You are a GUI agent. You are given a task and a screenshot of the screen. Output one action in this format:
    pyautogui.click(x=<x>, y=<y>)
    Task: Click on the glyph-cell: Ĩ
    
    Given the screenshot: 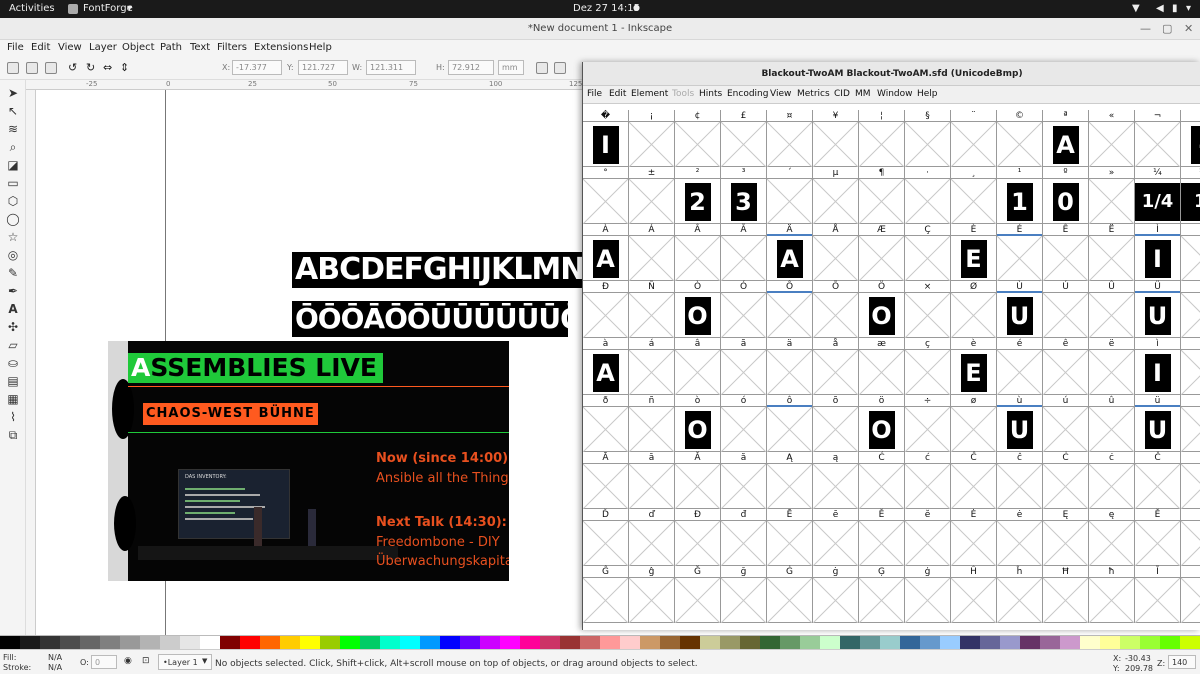 What is the action you would take?
    pyautogui.click(x=1158, y=594)
    